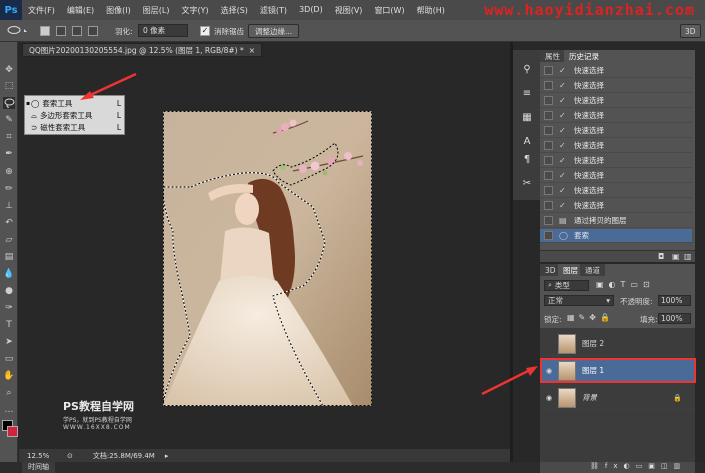  I want to click on menu-item: 文件(F), so click(41, 10).